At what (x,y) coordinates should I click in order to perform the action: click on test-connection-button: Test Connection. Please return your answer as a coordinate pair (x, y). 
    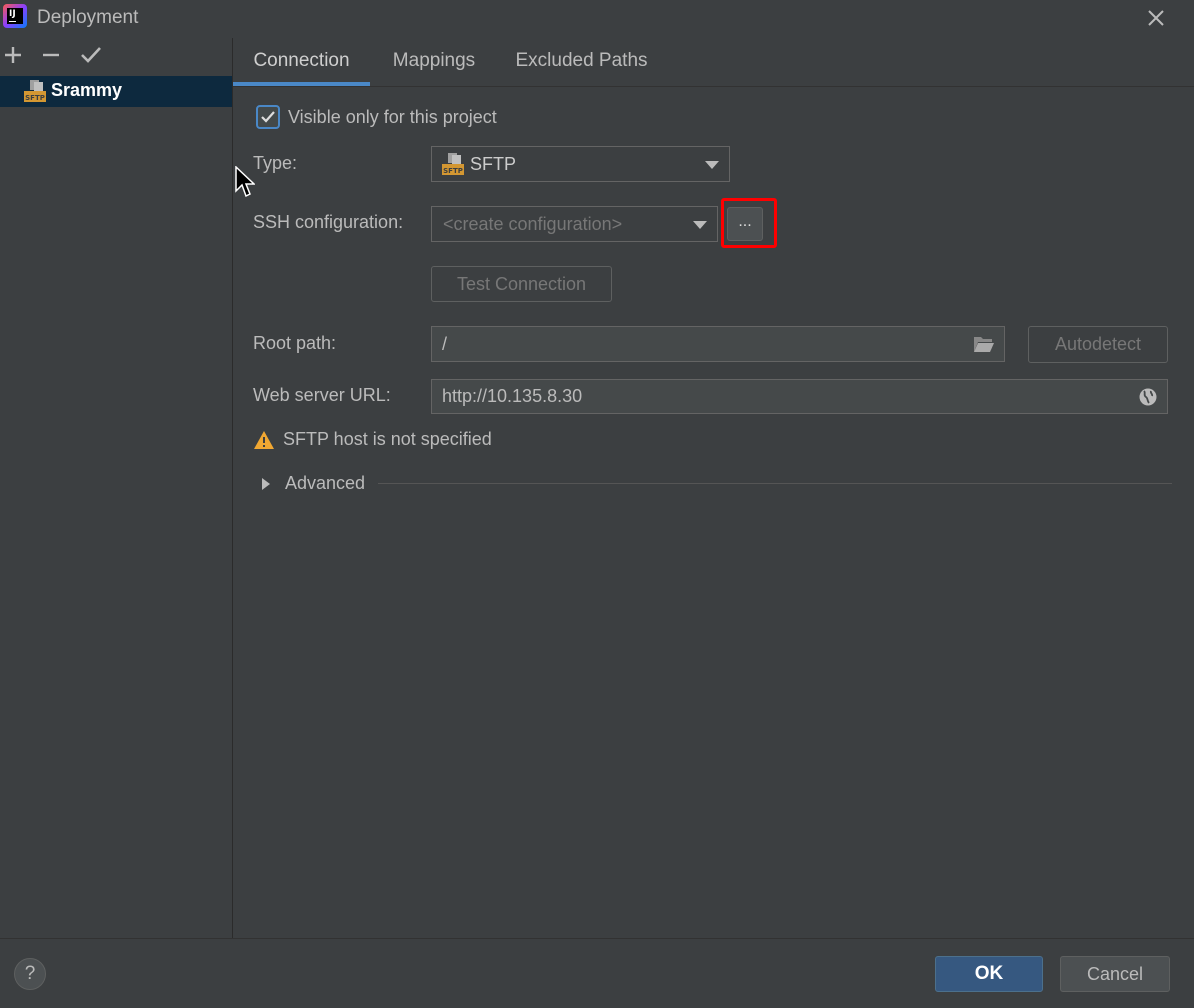
    Looking at the image, I should click on (521, 284).